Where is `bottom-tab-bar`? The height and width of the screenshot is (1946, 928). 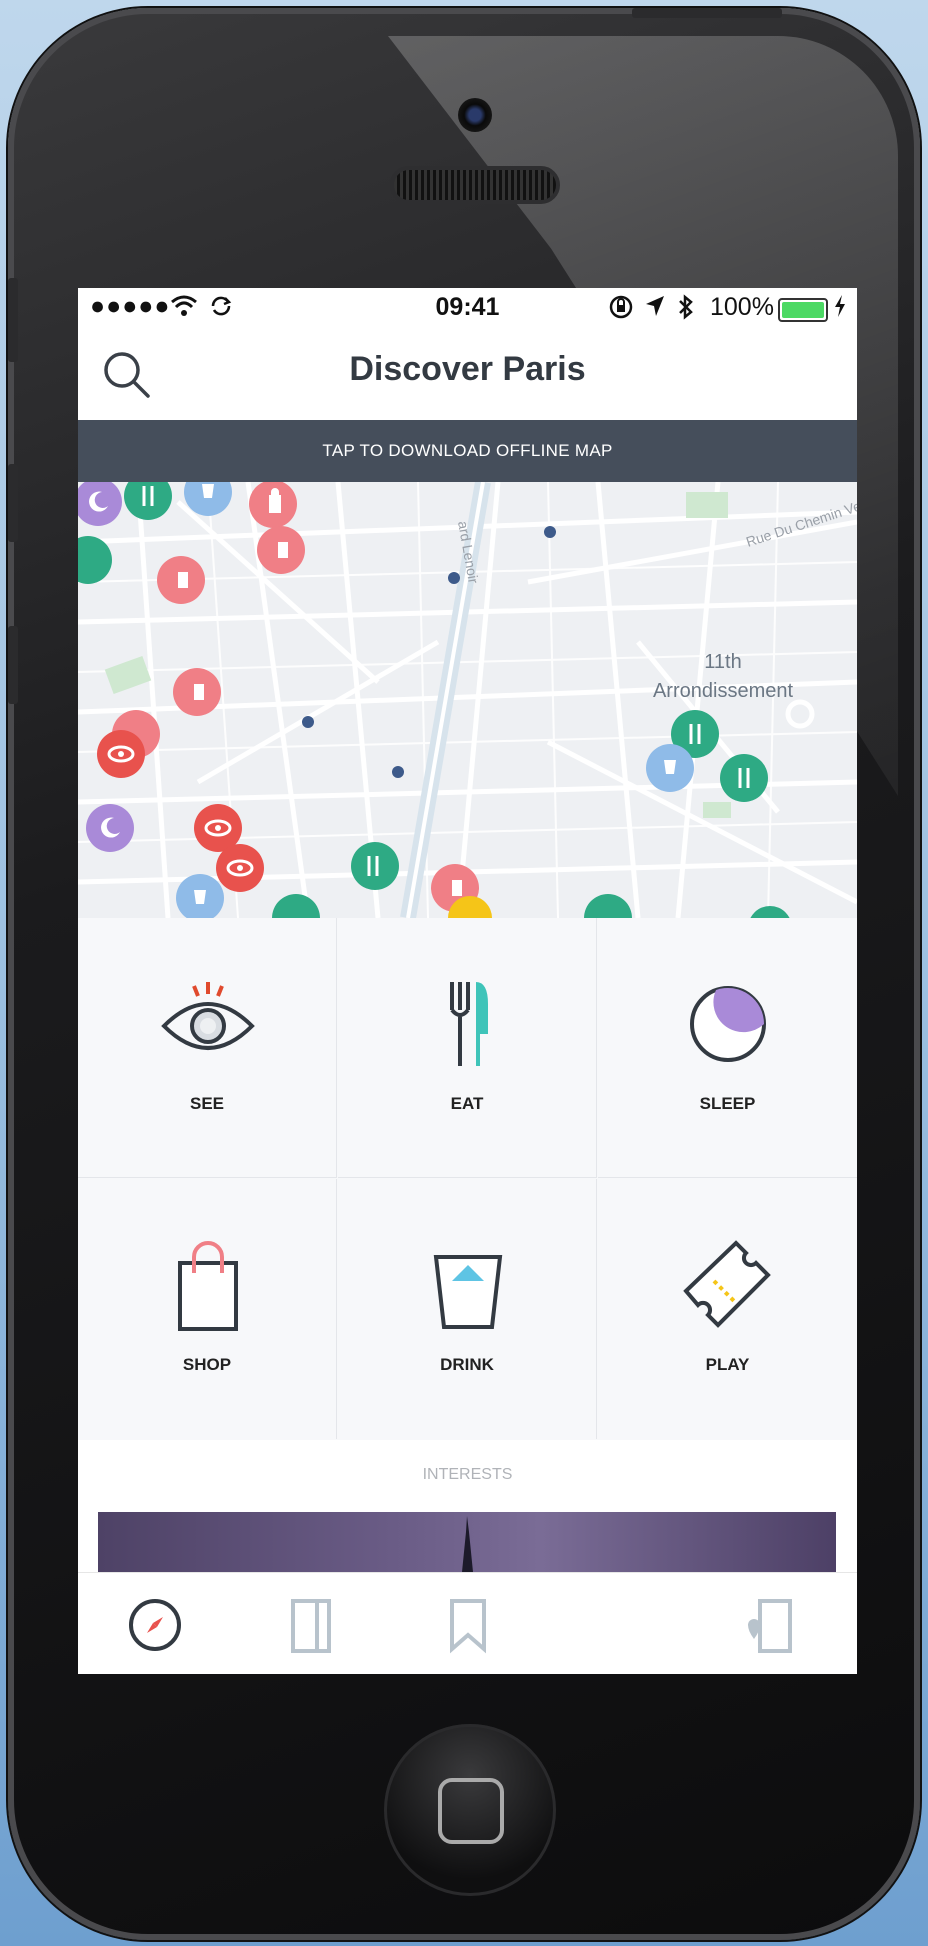 bottom-tab-bar is located at coordinates (467, 1623).